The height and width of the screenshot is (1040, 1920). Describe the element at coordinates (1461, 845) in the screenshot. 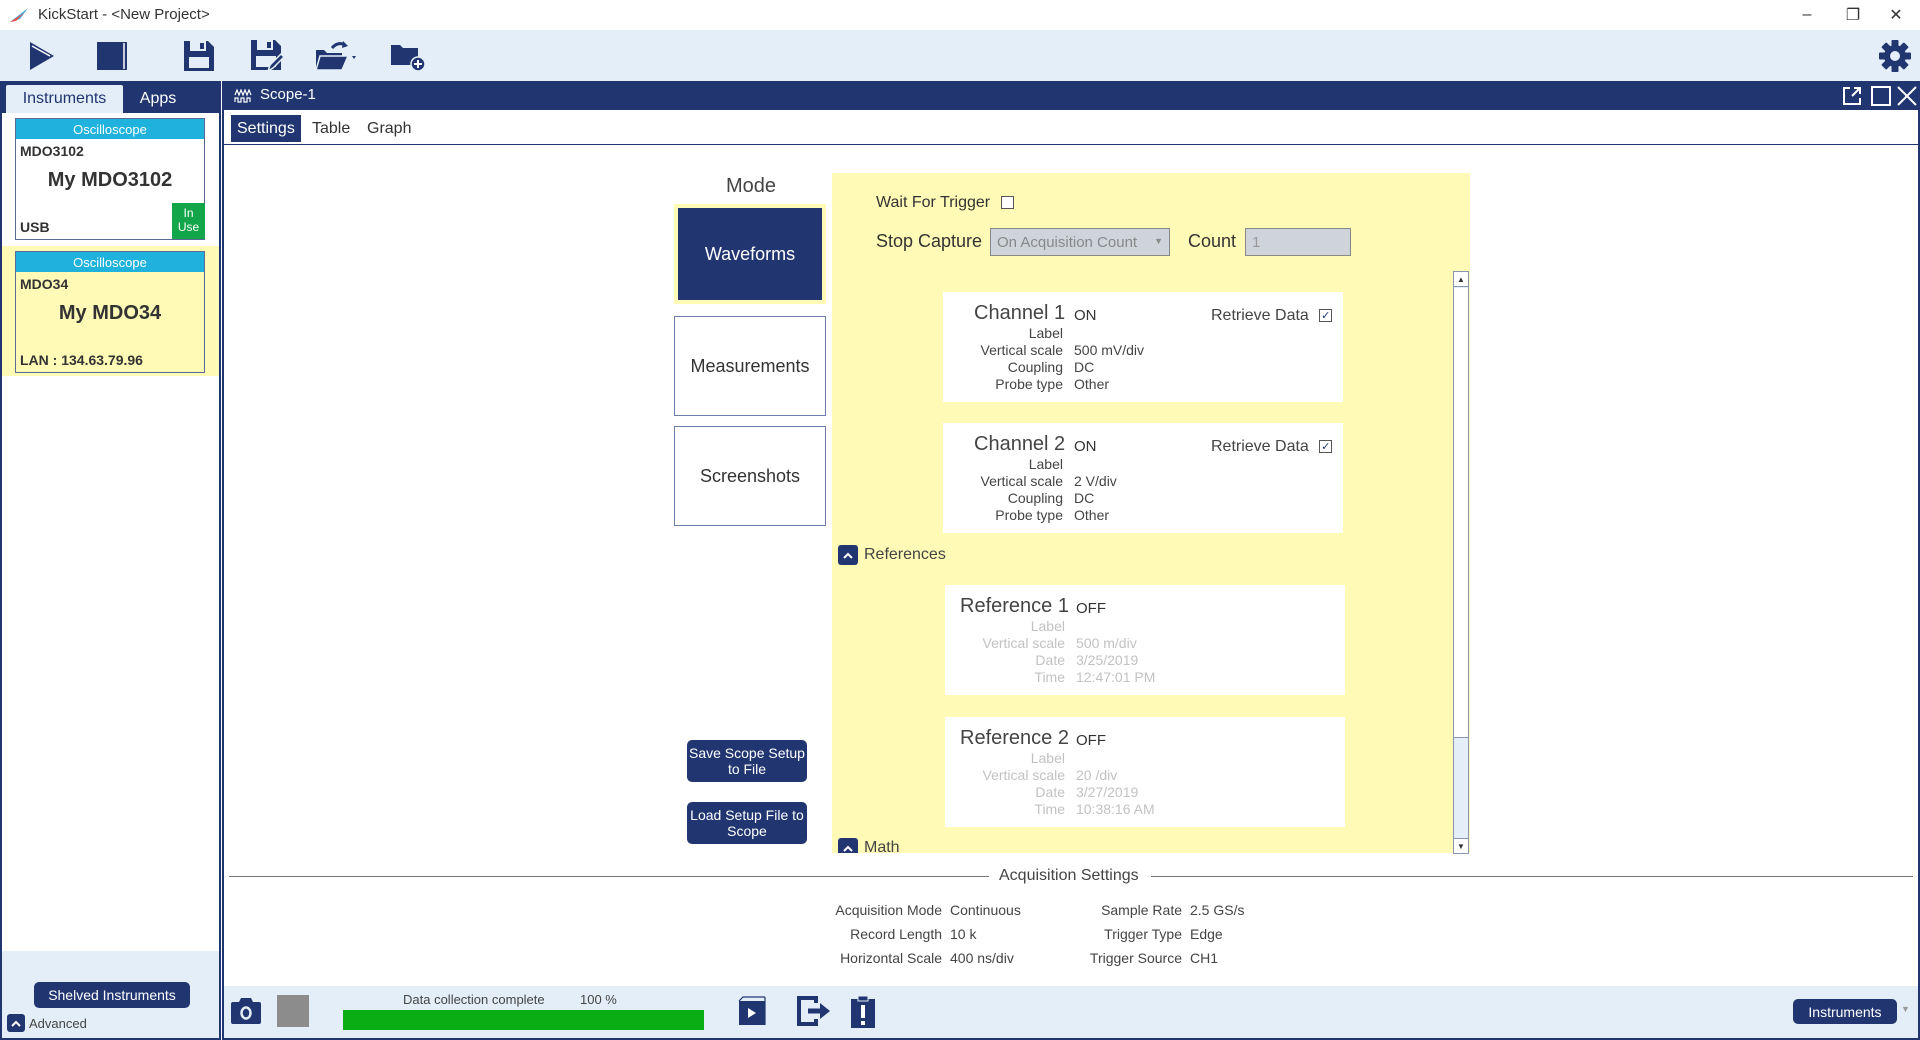

I see `scroll-down-arrow-icon: ▼` at that location.